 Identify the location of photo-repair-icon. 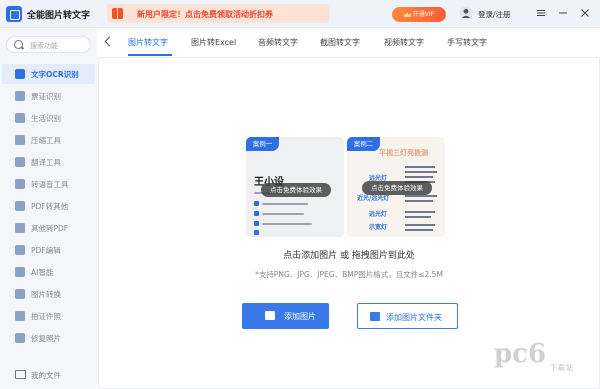
(20, 338).